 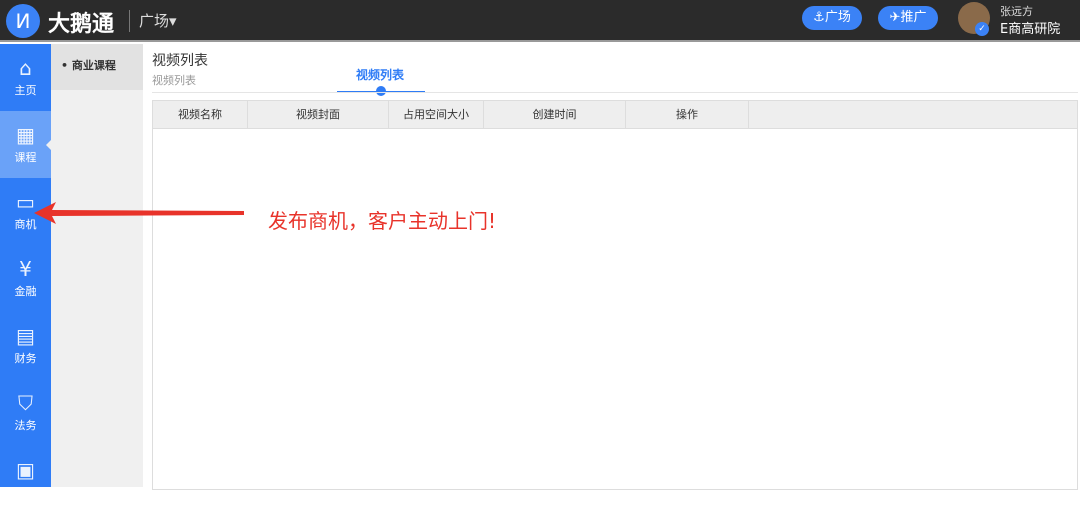 What do you see at coordinates (832, 18) in the screenshot?
I see `square-button: ⚓广场` at bounding box center [832, 18].